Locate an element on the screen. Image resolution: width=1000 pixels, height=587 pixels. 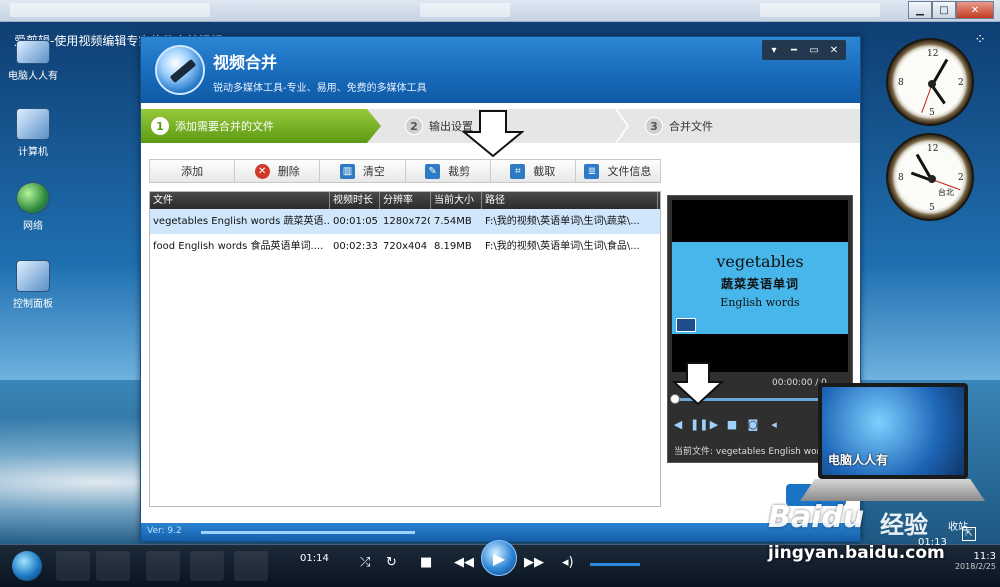
prev-frame-icon: ◀ is located at coordinates (678, 424).